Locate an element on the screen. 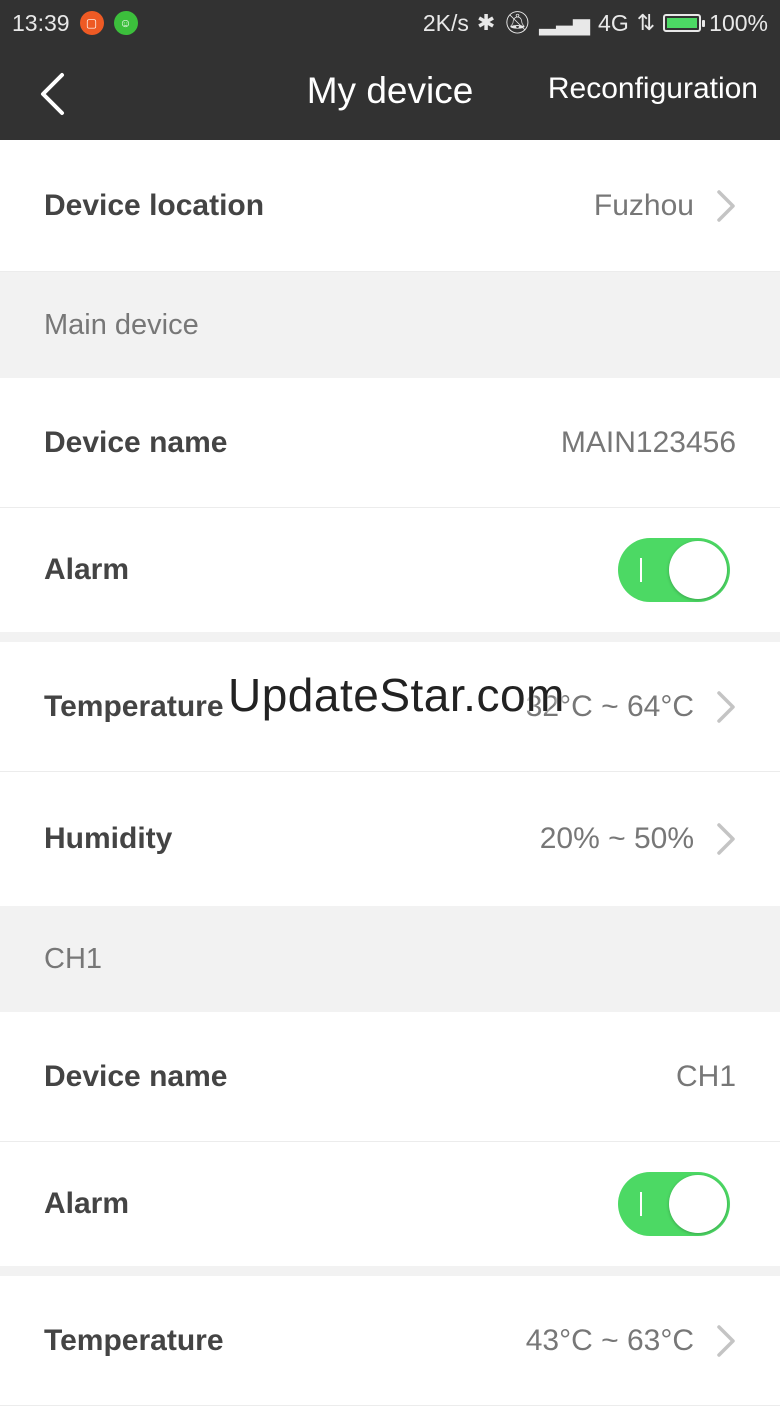 The width and height of the screenshot is (780, 1406). status-bar: 13:39 ▢ ☺ 2K/s ✱ 🔕︎ ▂▃▅ 4G ⇅ 100% is located at coordinates (390, 23).